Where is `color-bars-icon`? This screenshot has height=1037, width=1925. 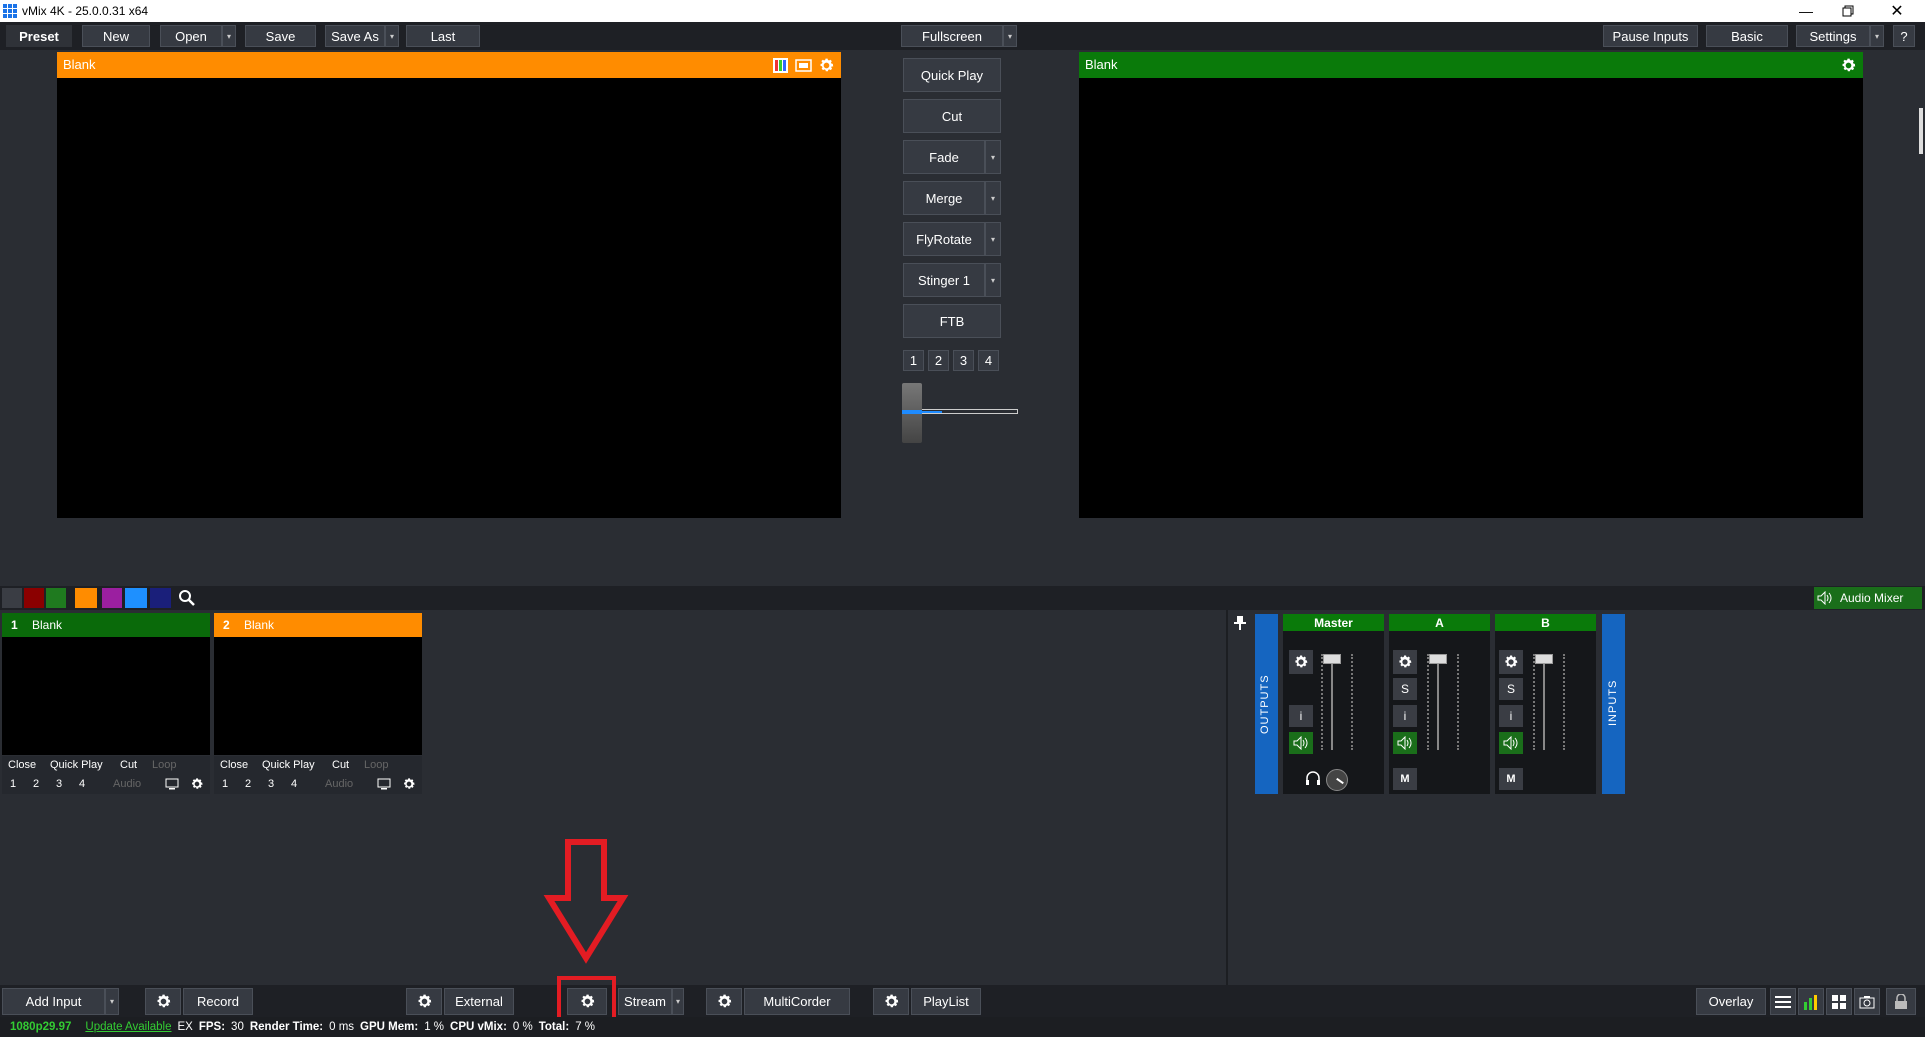 color-bars-icon is located at coordinates (780, 65).